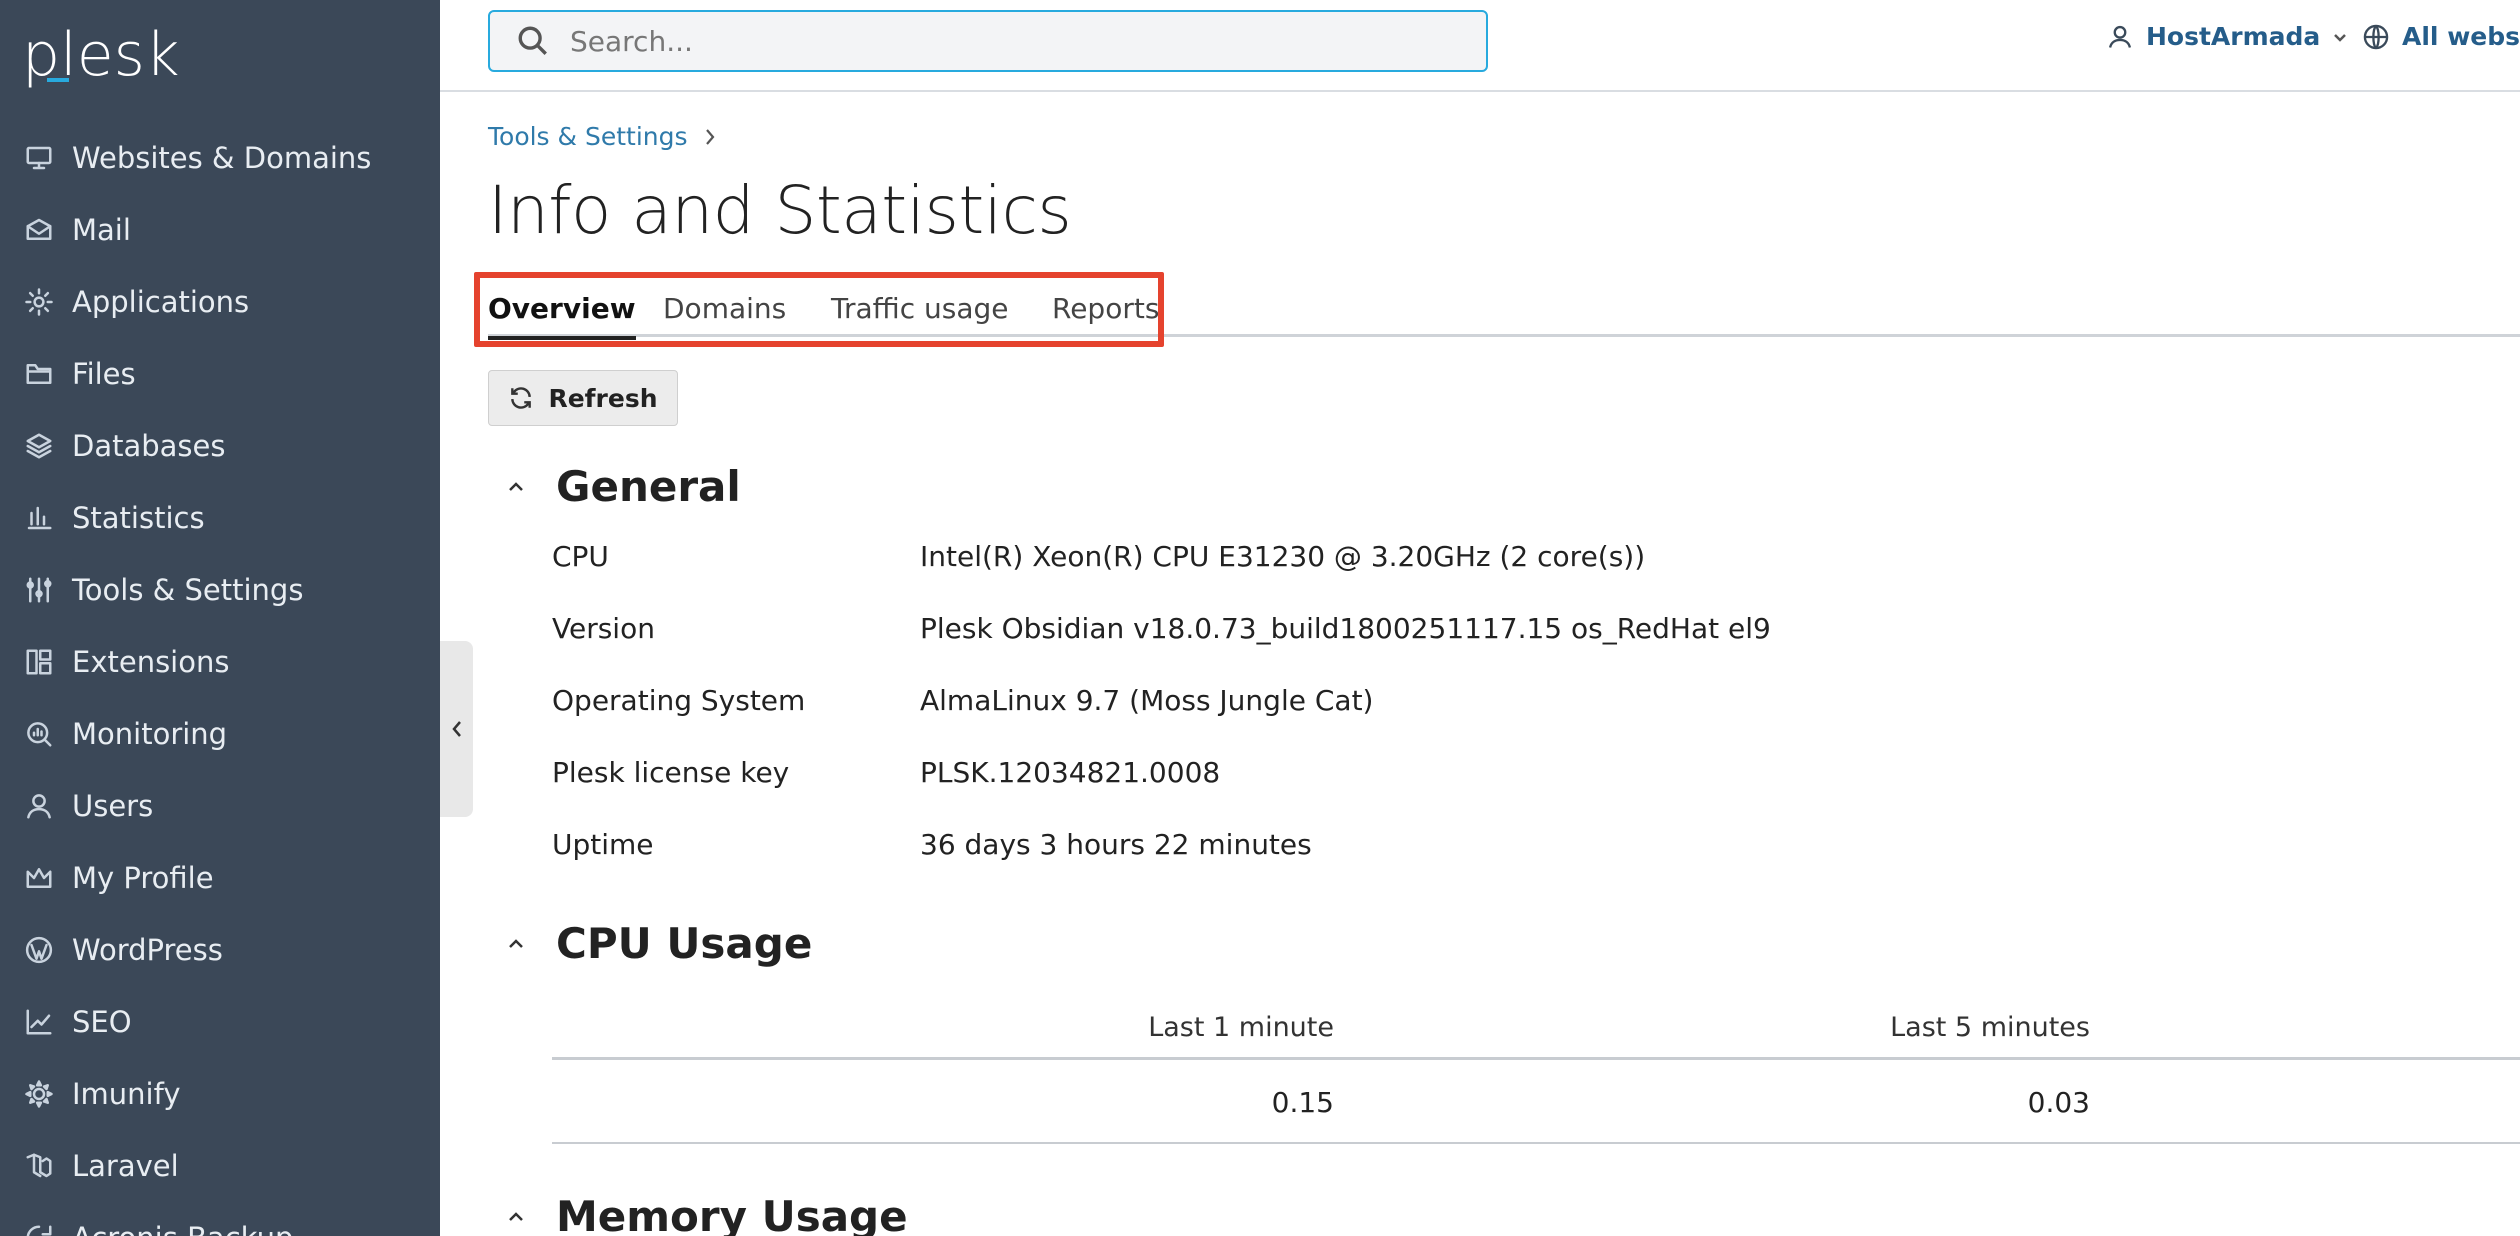 Image resolution: width=2520 pixels, height=1236 pixels. I want to click on info-value: 36 days 3 hours 22 minutes, so click(1116, 844).